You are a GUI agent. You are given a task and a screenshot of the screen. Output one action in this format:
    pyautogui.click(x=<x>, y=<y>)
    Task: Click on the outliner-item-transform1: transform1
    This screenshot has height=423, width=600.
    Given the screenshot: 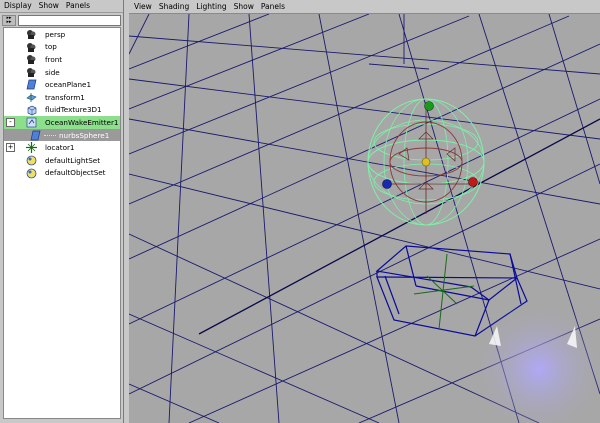 What is the action you would take?
    pyautogui.click(x=62, y=97)
    